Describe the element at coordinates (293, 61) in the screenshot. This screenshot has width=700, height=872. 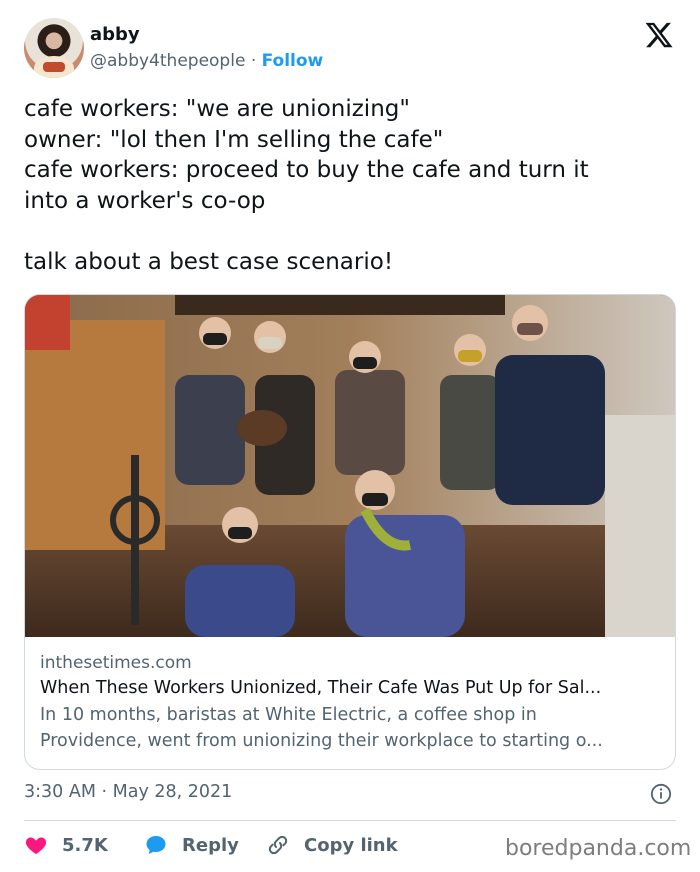
I see `follow-button: Follow` at that location.